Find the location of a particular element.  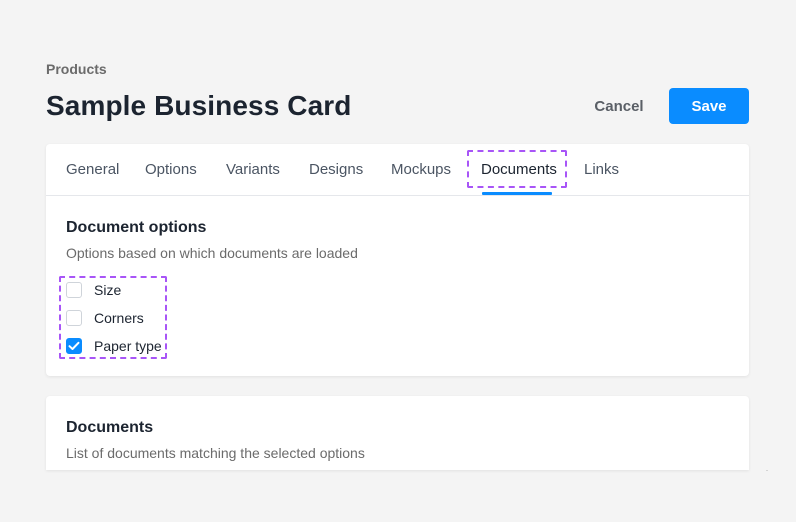

option-label: Paper type is located at coordinates (128, 346).